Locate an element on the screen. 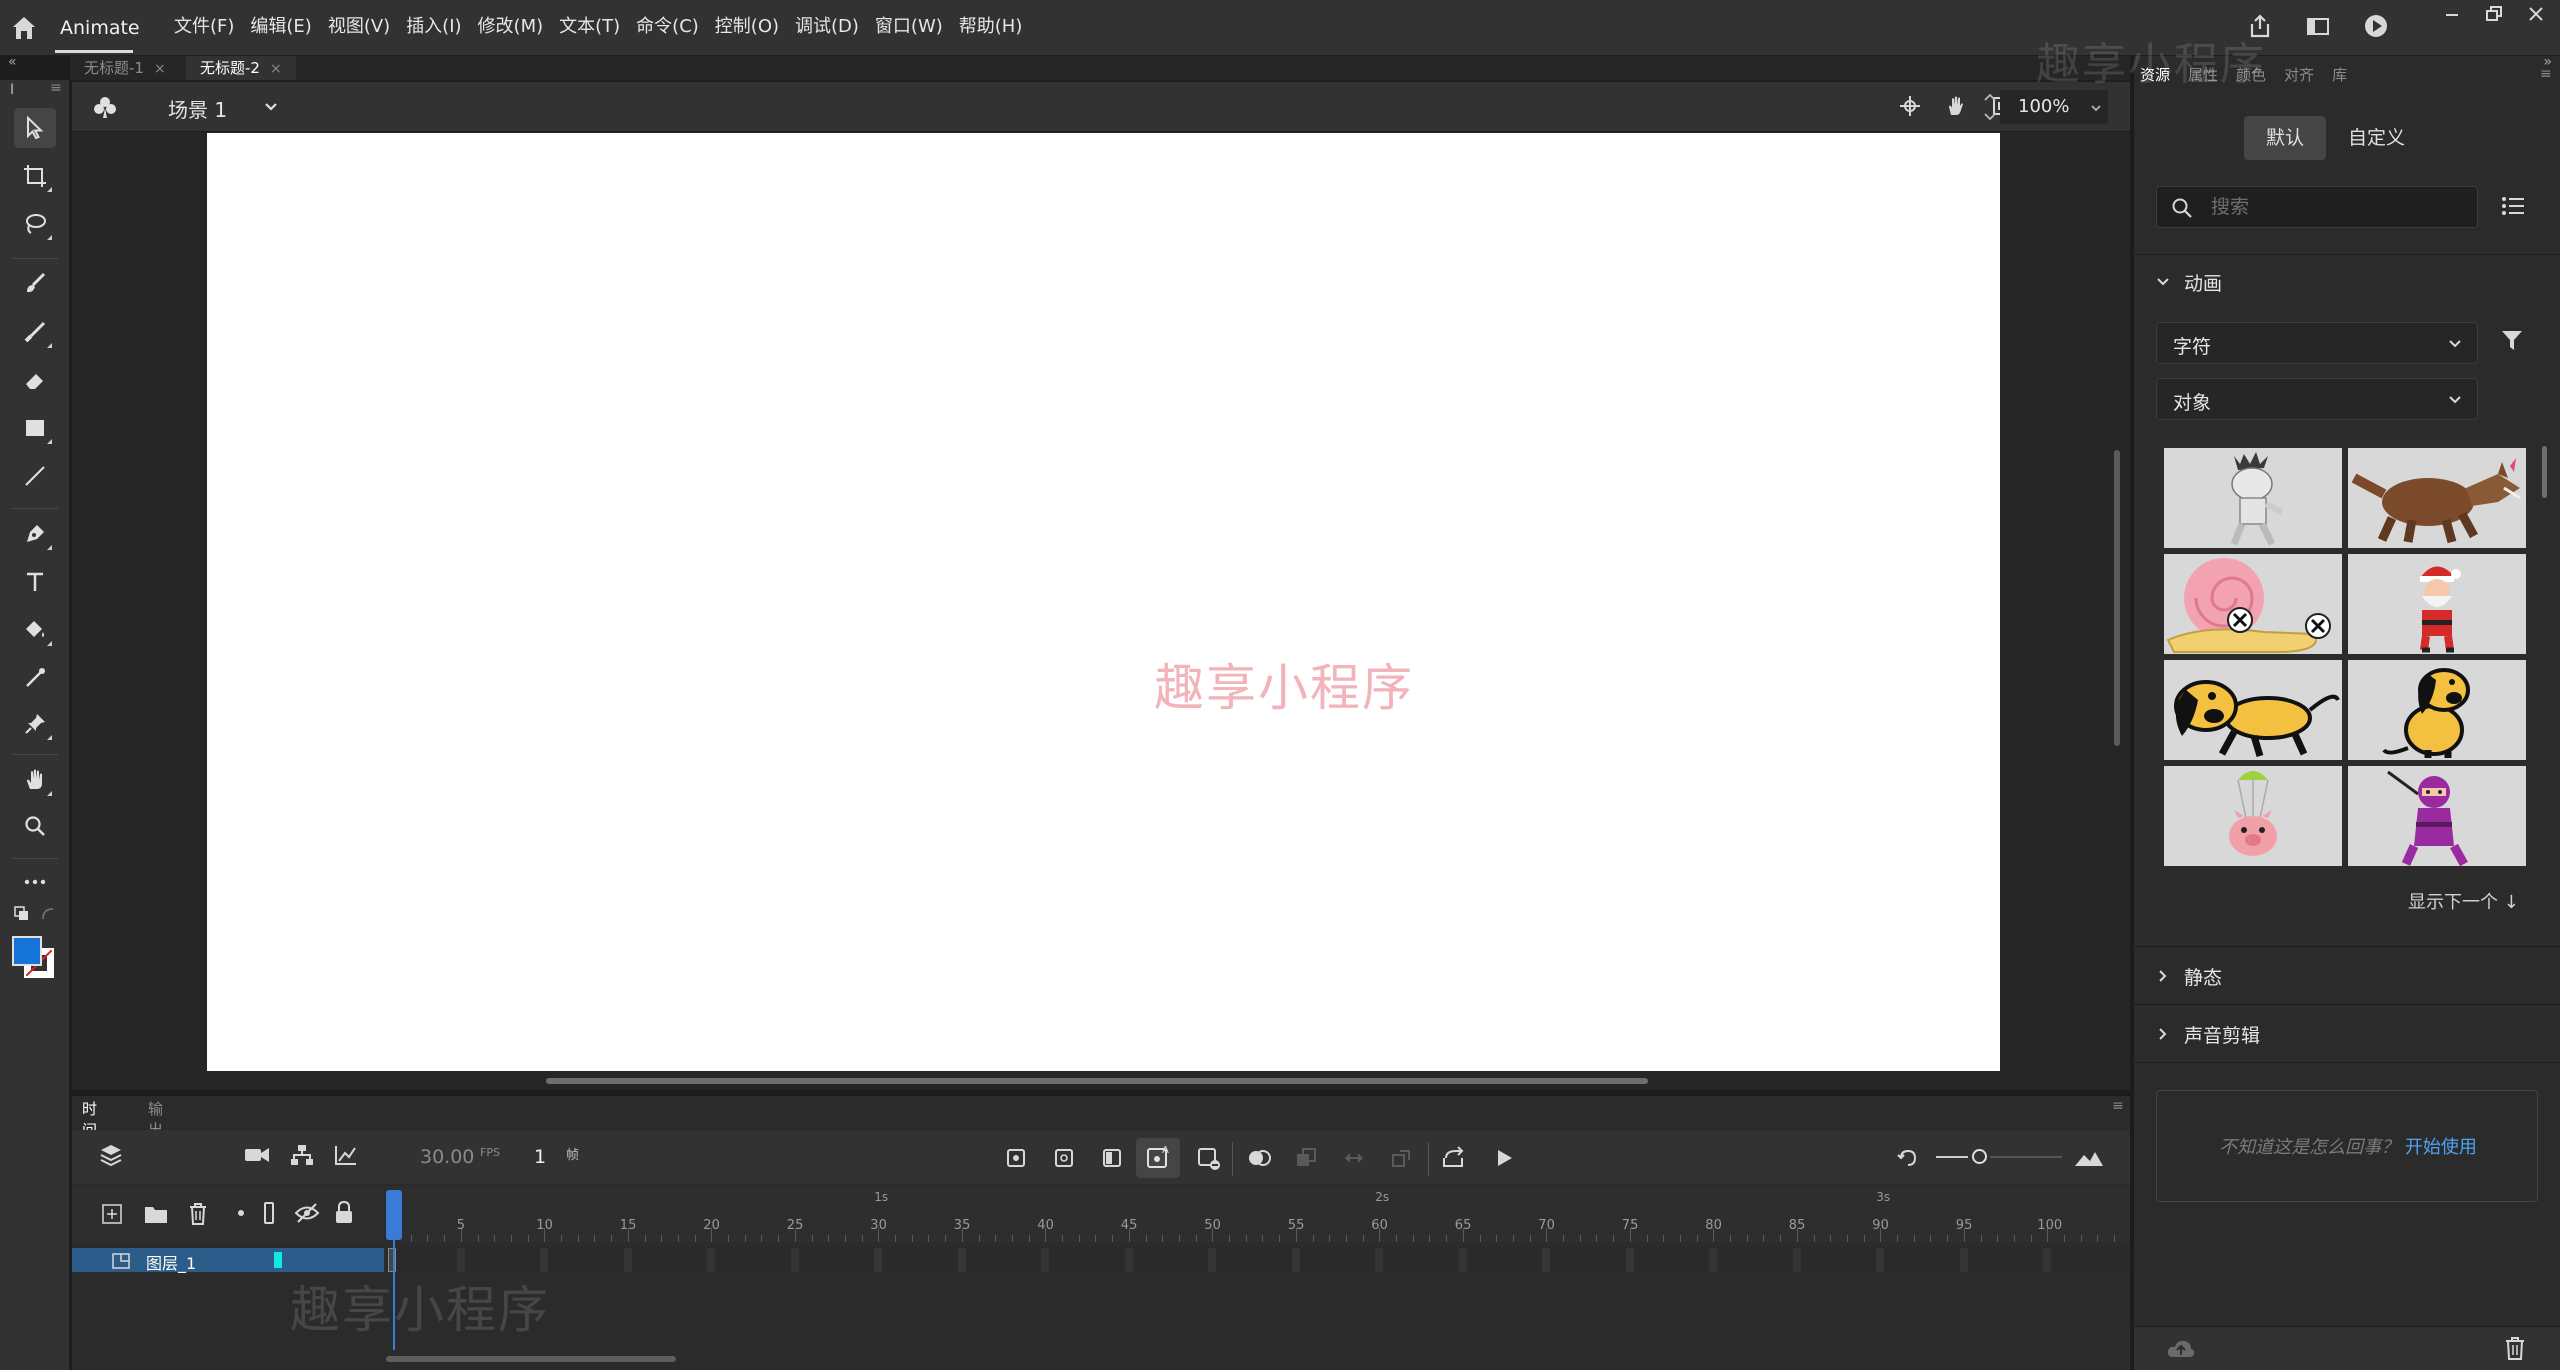 The image size is (2560, 1370). tab-untitled-2: 无标题-2 × is located at coordinates (241, 68).